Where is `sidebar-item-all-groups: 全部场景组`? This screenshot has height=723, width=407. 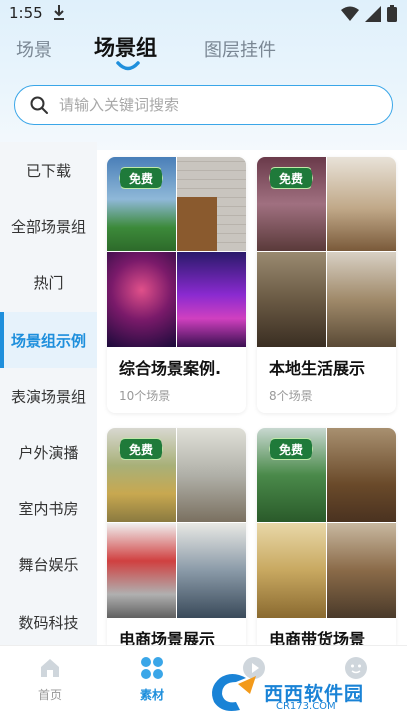 sidebar-item-all-groups: 全部场景组 is located at coordinates (48, 226).